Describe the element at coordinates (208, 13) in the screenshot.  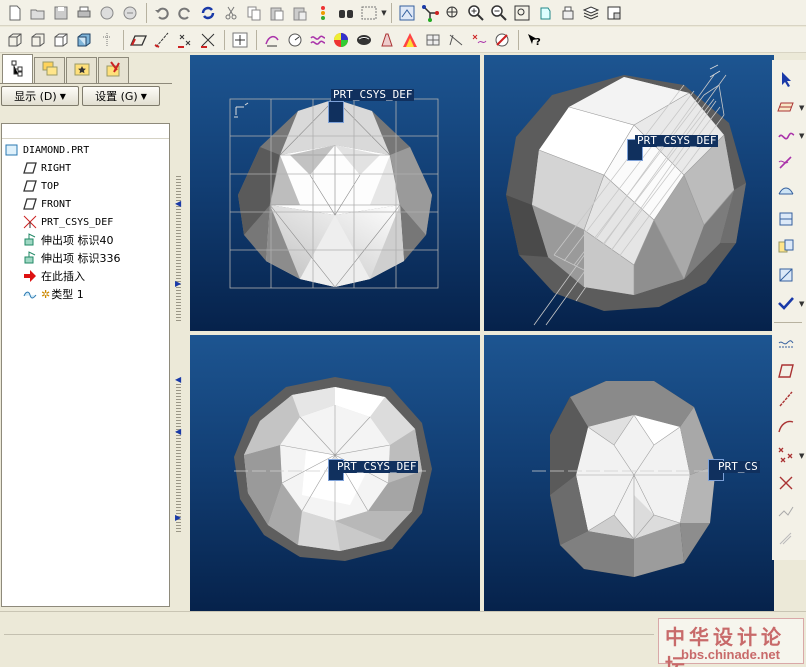
I see `regenerate-icon` at that location.